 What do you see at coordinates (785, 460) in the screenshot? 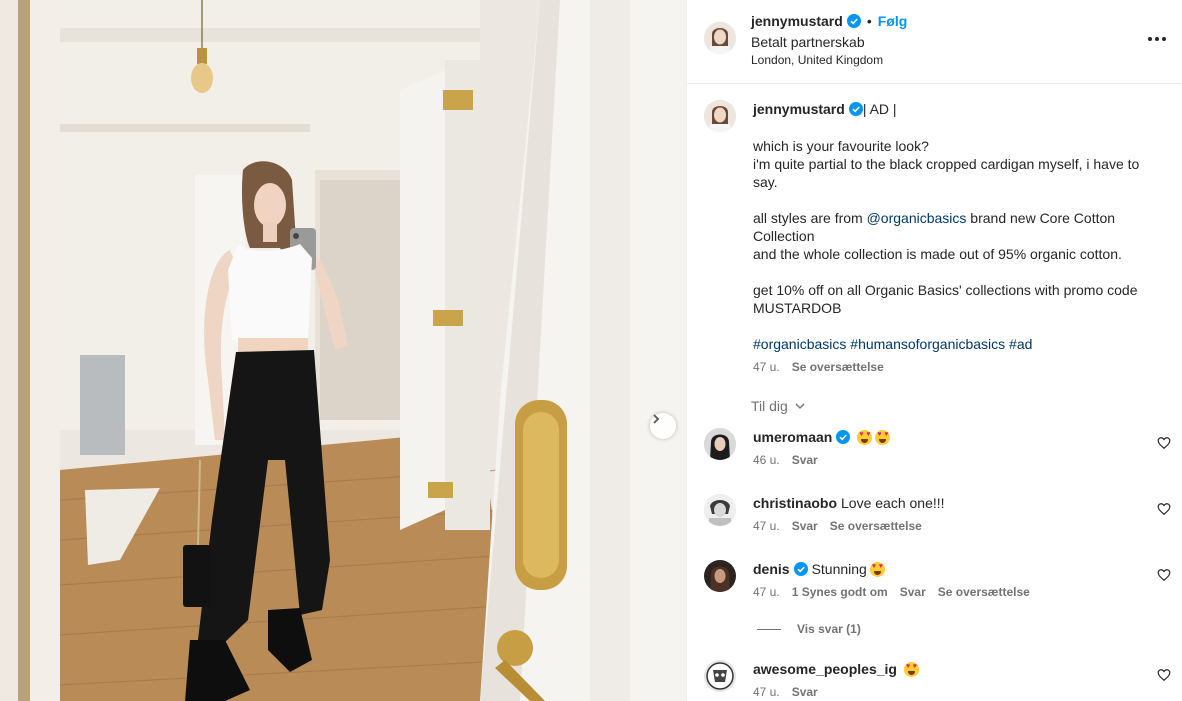
I see `comment-meta: 46 u. Svar` at bounding box center [785, 460].